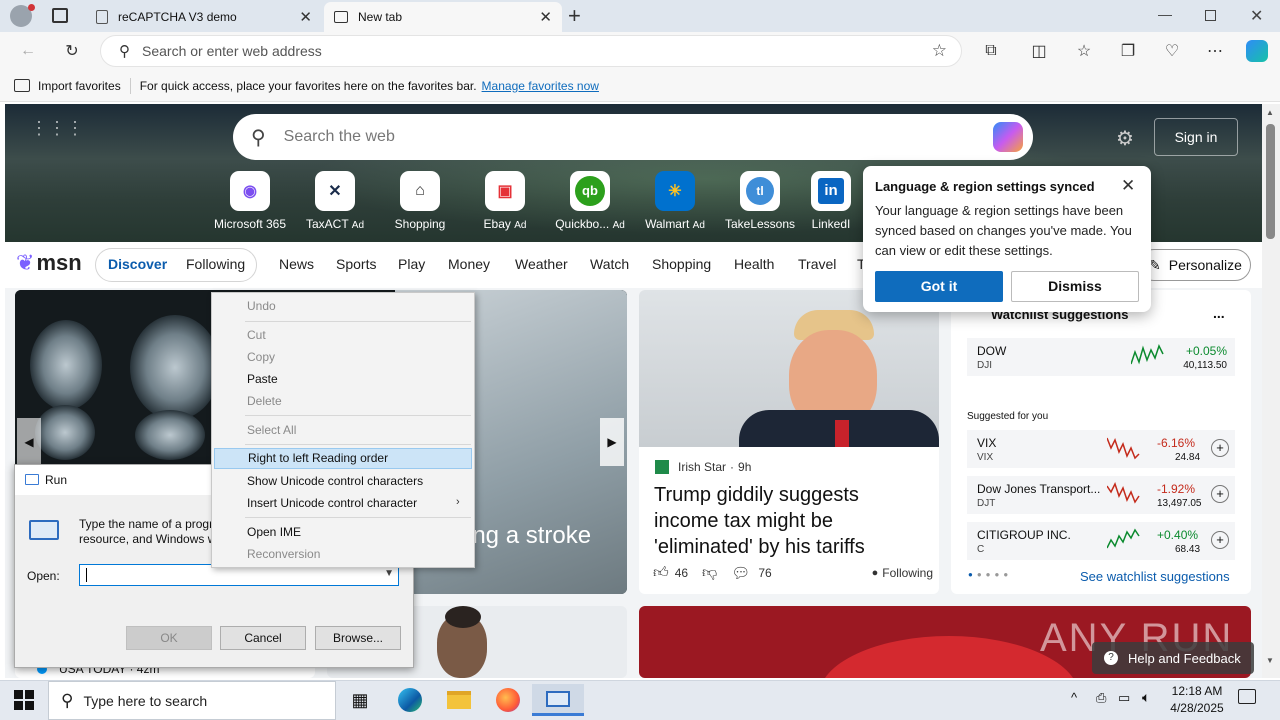 This screenshot has height=720, width=1280. What do you see at coordinates (754, 264) in the screenshot?
I see `nav-health: Health` at bounding box center [754, 264].